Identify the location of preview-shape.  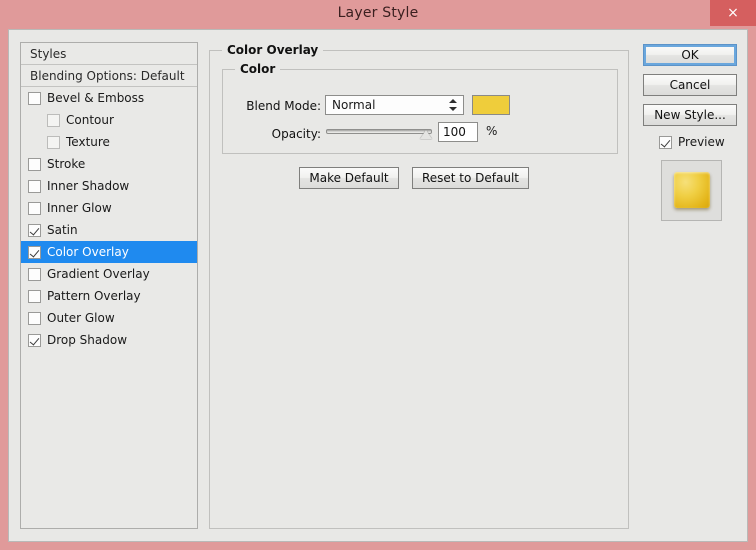
(692, 190).